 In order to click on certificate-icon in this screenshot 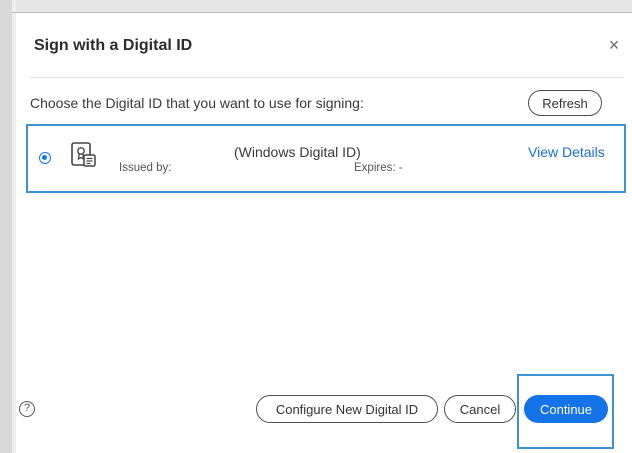, I will do `click(83, 154)`.